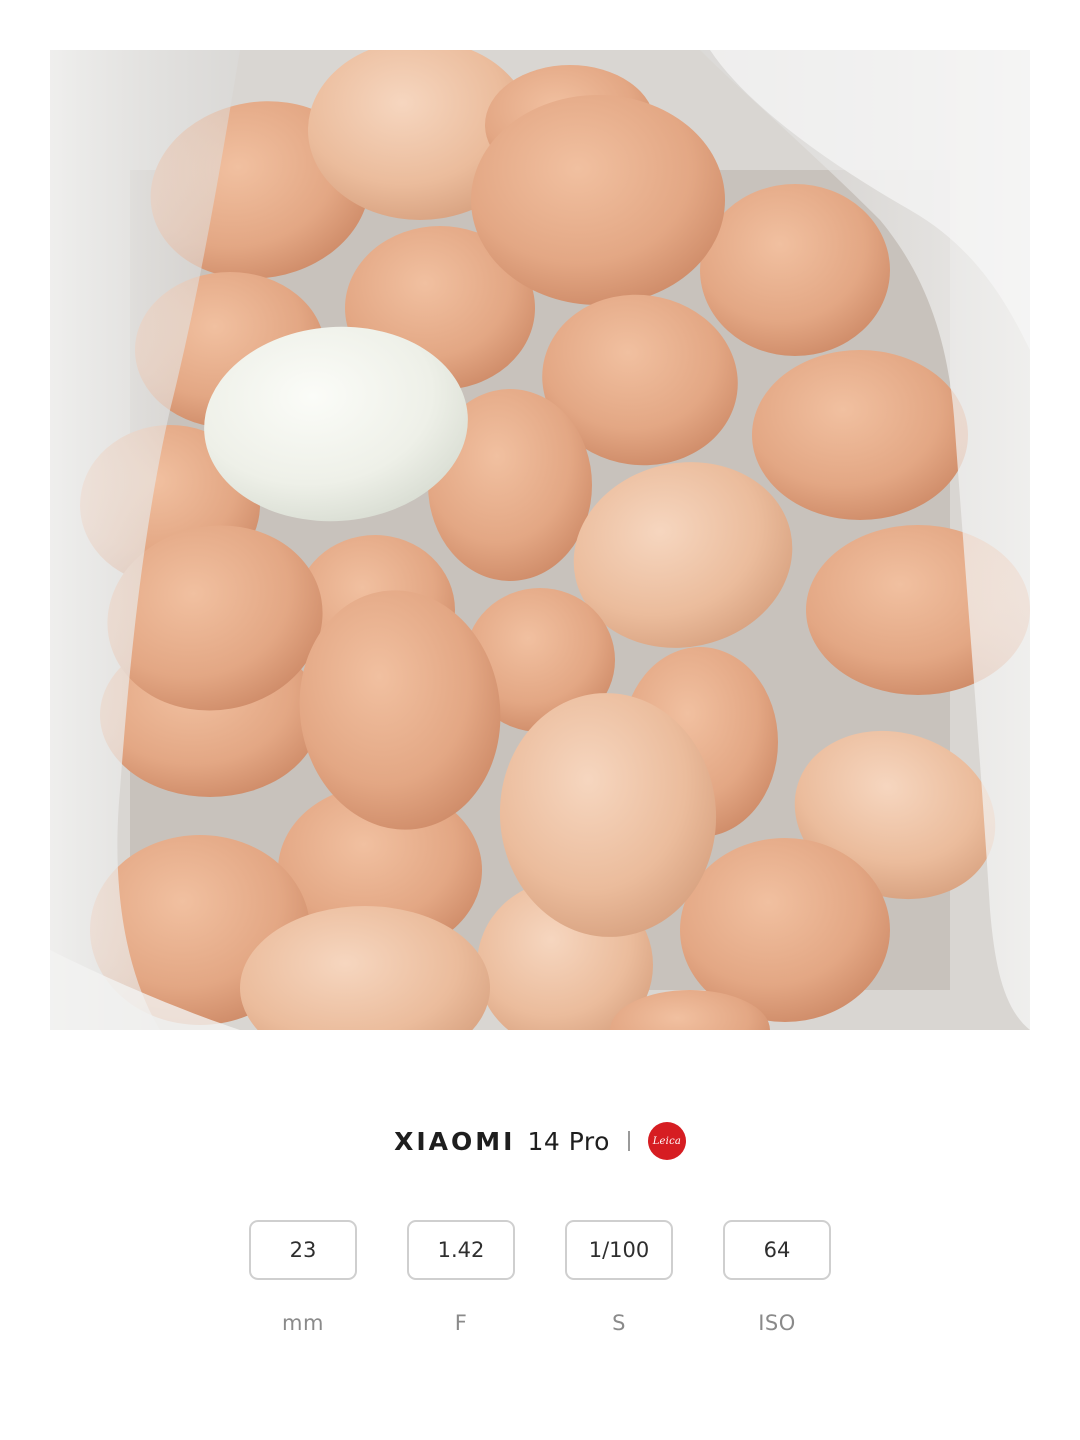 This screenshot has height=1440, width=1080. What do you see at coordinates (461, 1285) in the screenshot?
I see `spec-aperture: 1.42 F` at bounding box center [461, 1285].